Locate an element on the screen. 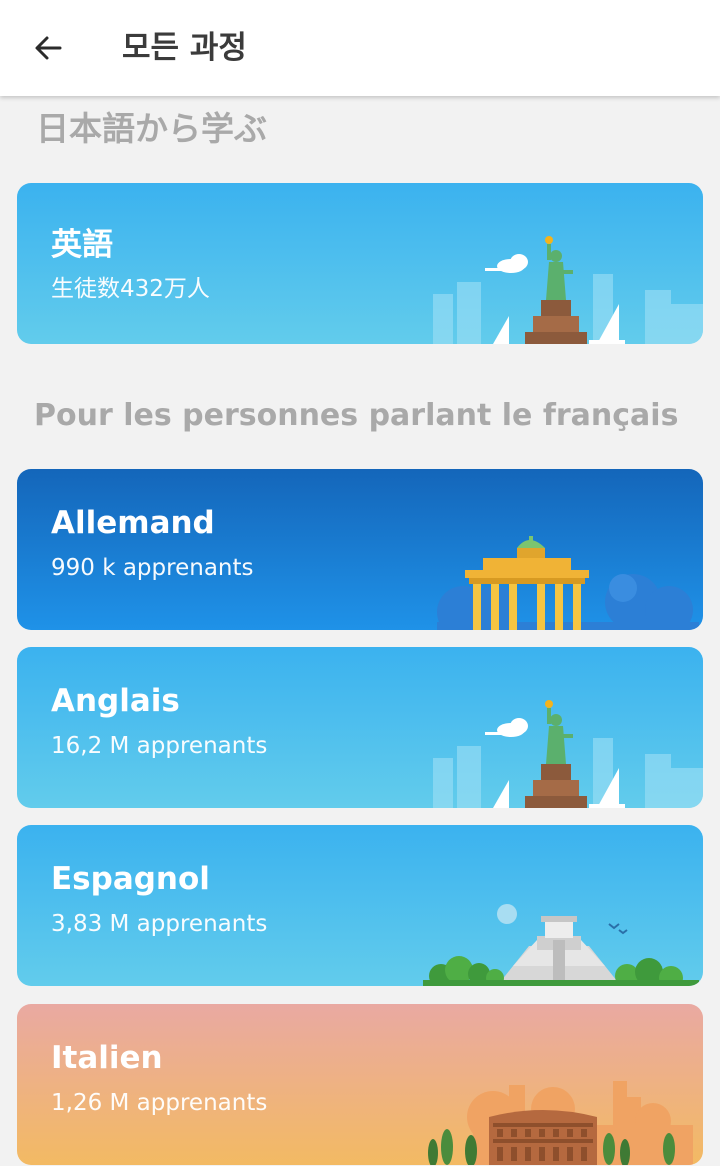 This screenshot has width=720, height=1166. course-name: Italien is located at coordinates (107, 1058).